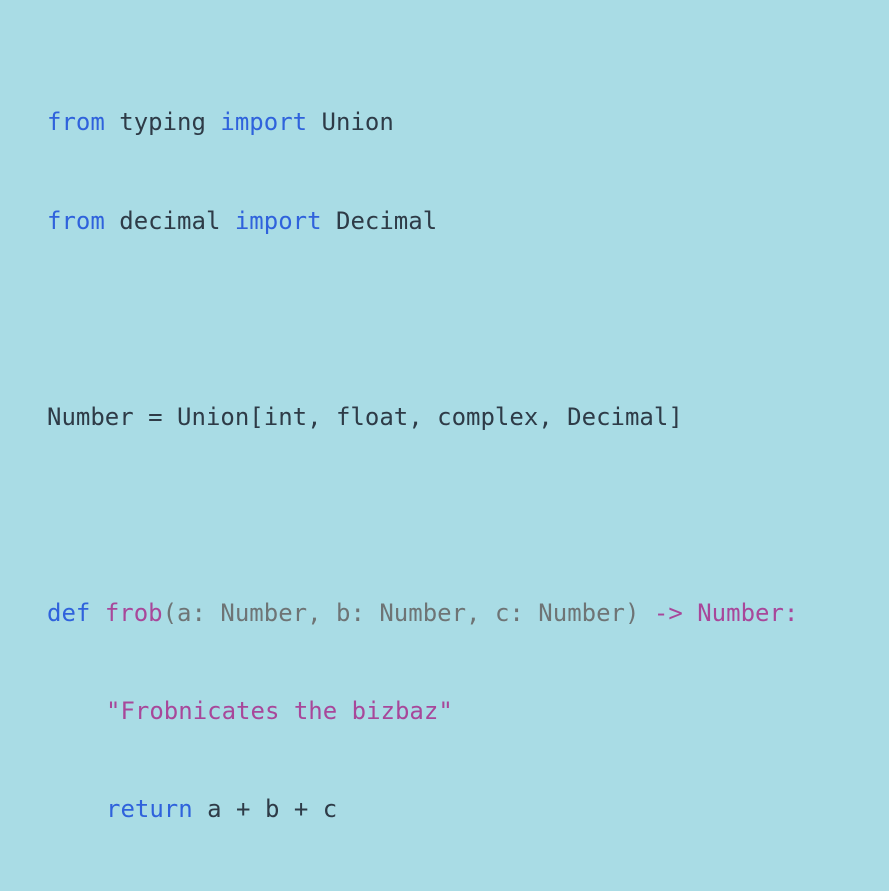  What do you see at coordinates (401, 612) in the screenshot?
I see `function-parameters: (a: Number, b: Number, c: Number)` at bounding box center [401, 612].